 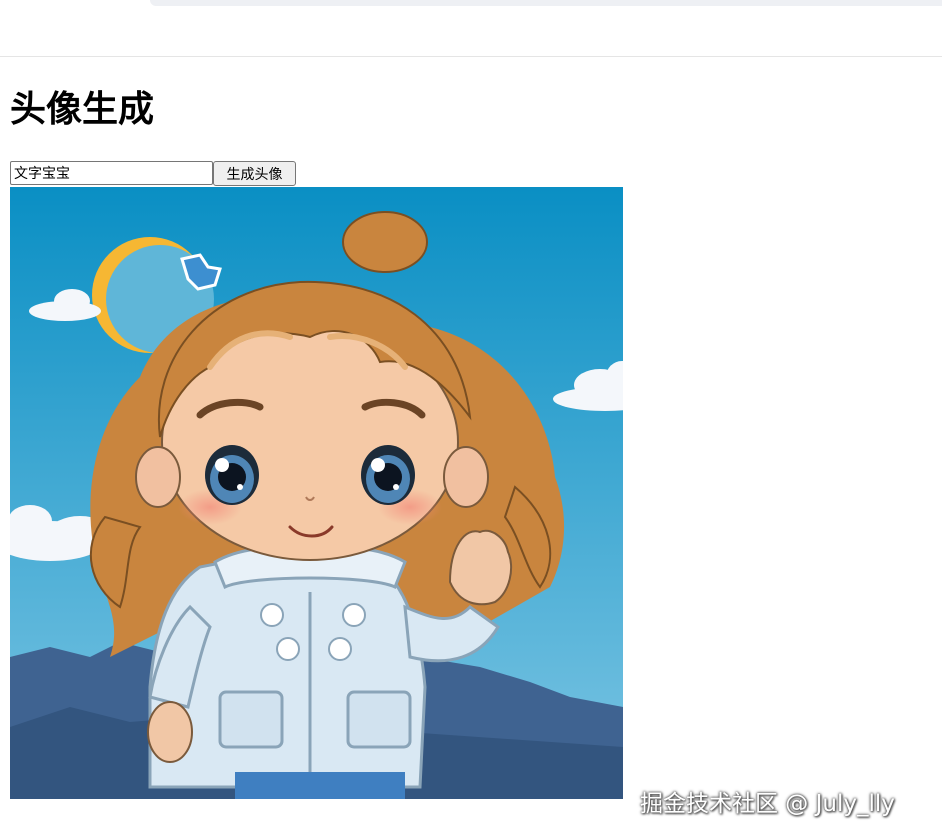 What do you see at coordinates (471, 56) in the screenshot?
I see `top-divider` at bounding box center [471, 56].